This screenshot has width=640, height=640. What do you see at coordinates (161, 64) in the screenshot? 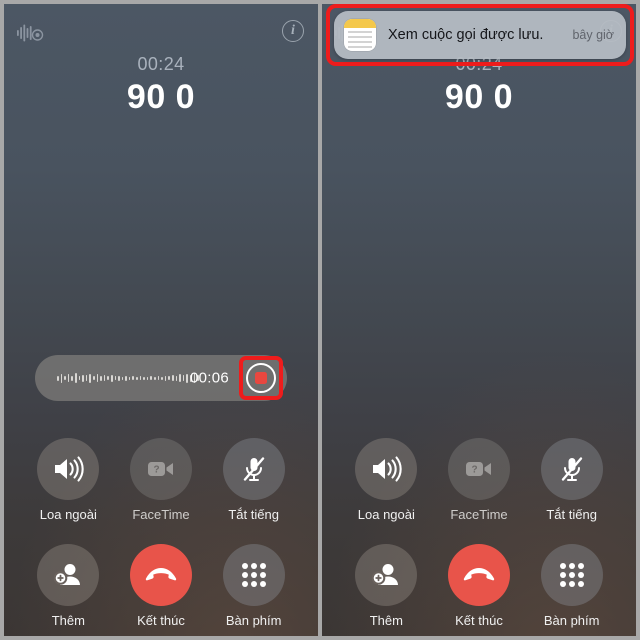
I see `call-timer: 00:24` at bounding box center [161, 64].